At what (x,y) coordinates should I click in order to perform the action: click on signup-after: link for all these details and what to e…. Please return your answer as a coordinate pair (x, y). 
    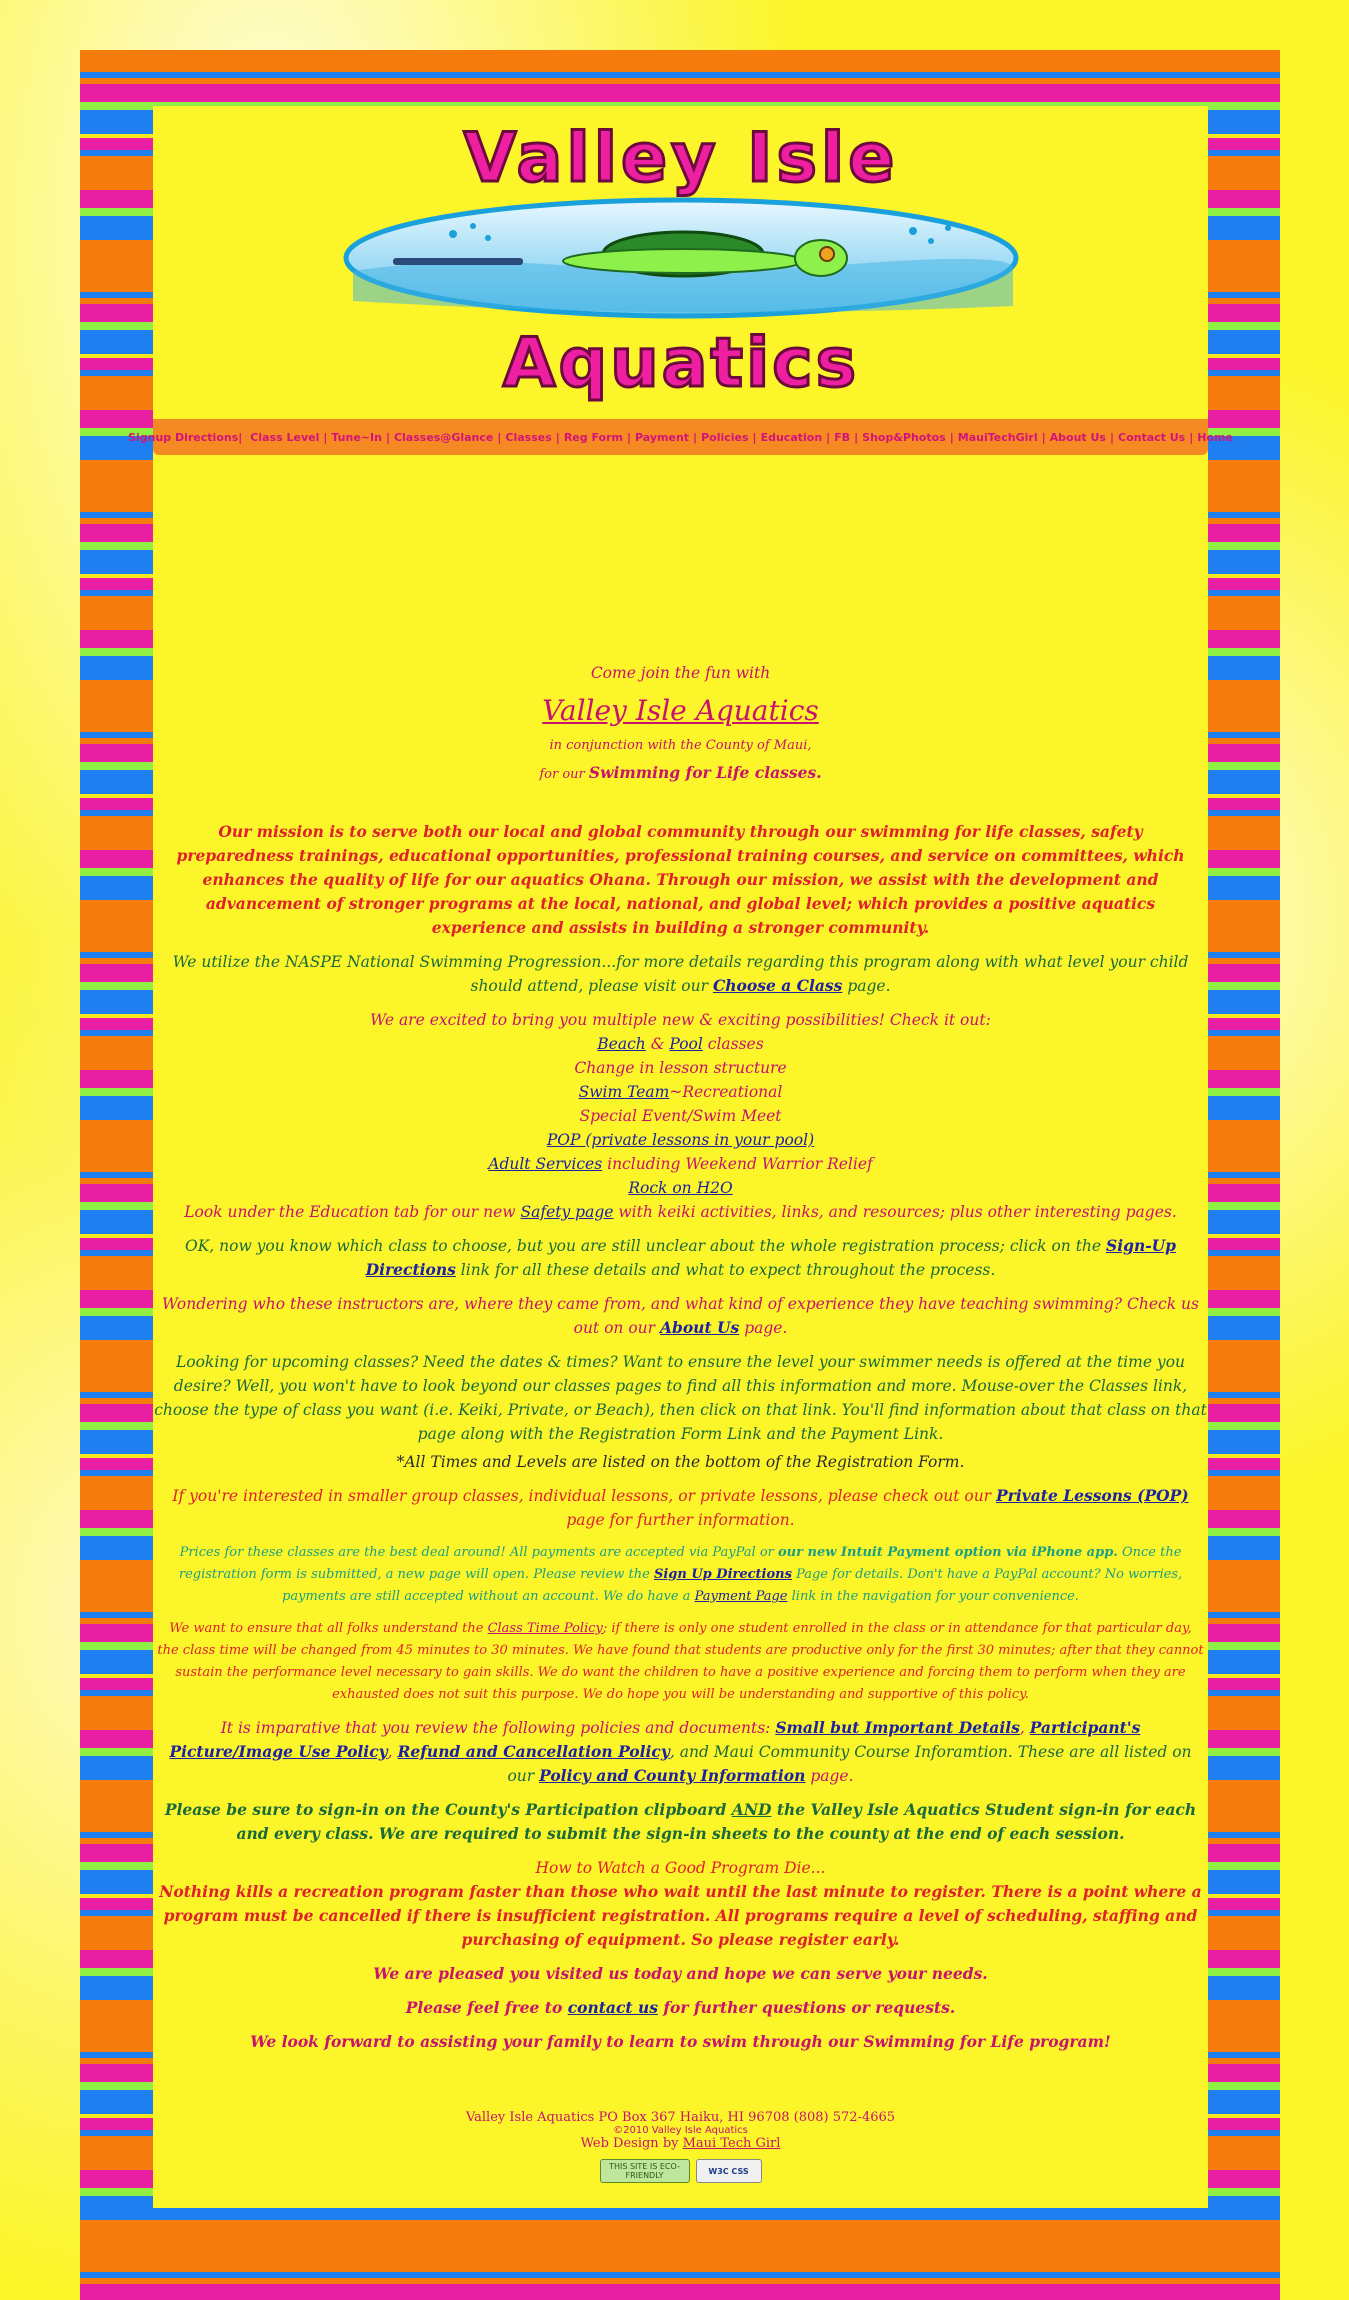
    Looking at the image, I should click on (725, 1270).